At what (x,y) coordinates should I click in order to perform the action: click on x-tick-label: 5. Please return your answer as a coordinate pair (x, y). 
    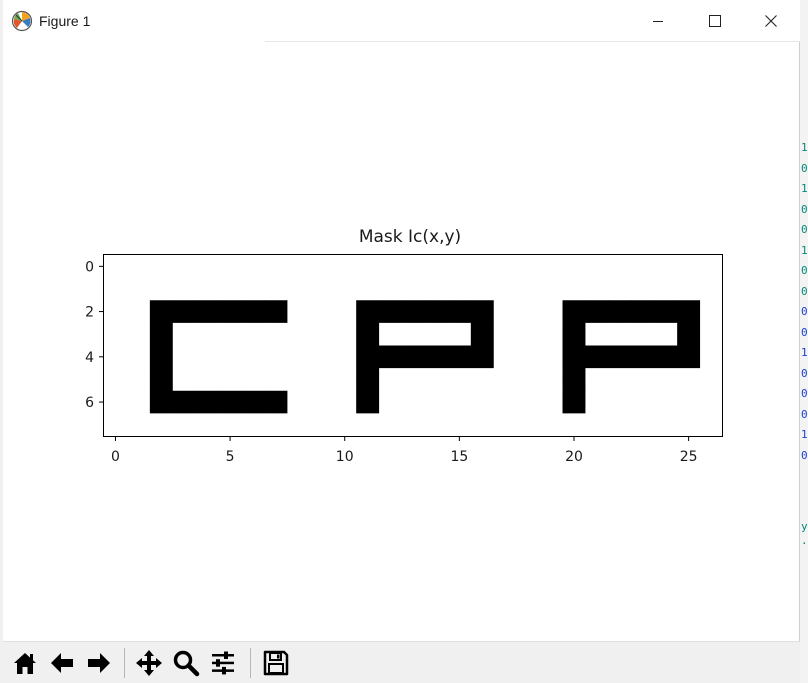
    Looking at the image, I should click on (230, 457).